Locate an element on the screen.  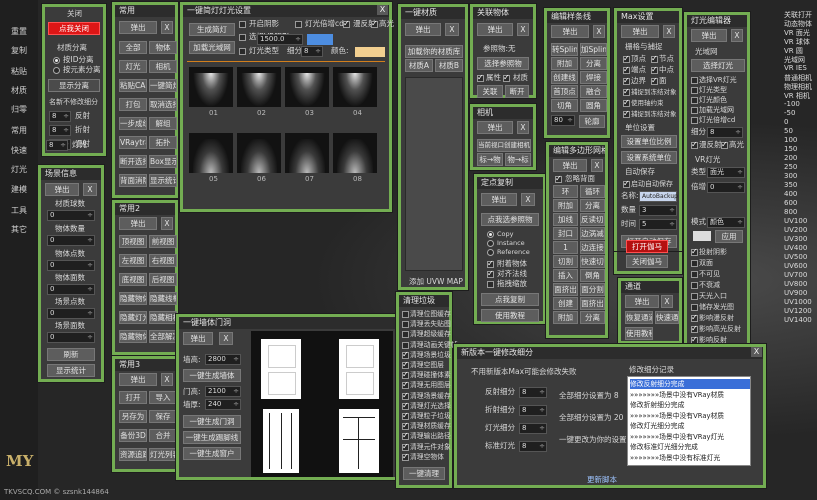
right-item-26: UV400 is located at coordinates (795, 248).